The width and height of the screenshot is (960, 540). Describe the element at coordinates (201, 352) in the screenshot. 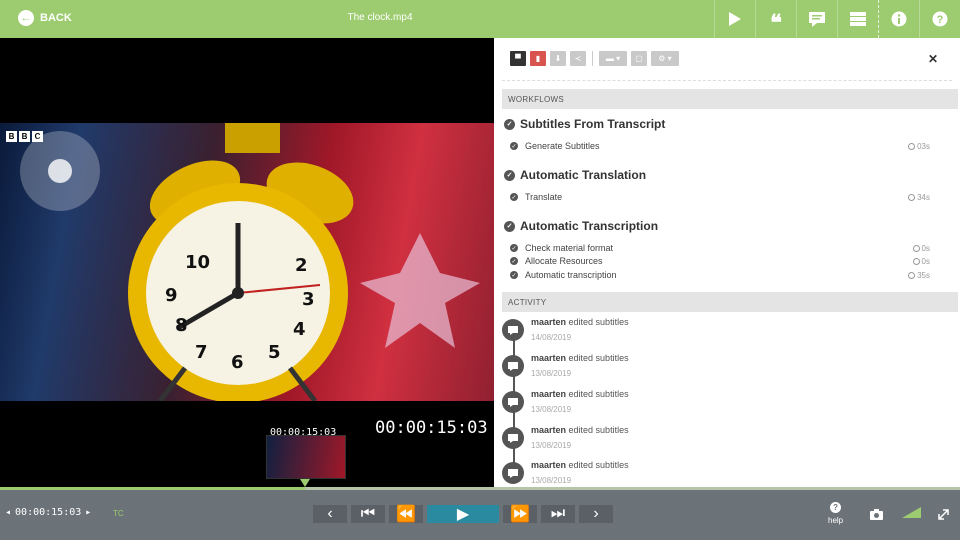

I see `svg-text: 7` at that location.